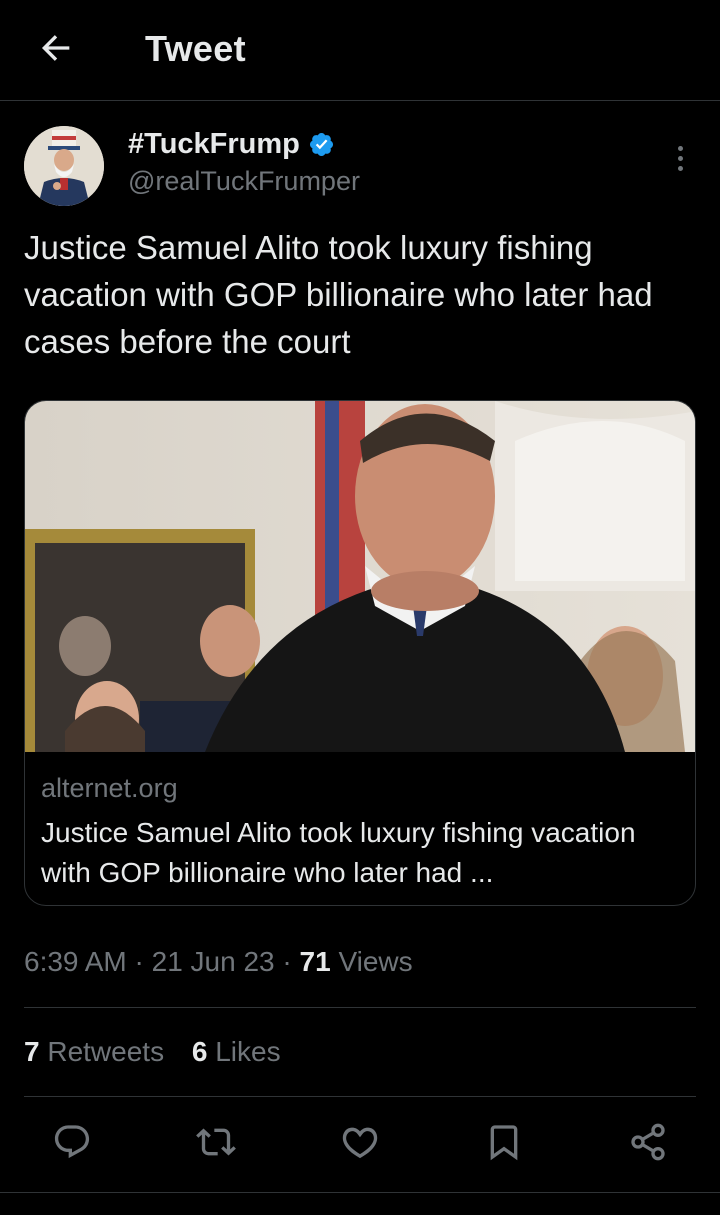 Image resolution: width=720 pixels, height=1215 pixels. What do you see at coordinates (109, 788) in the screenshot?
I see `card-domain: alternet.org` at bounding box center [109, 788].